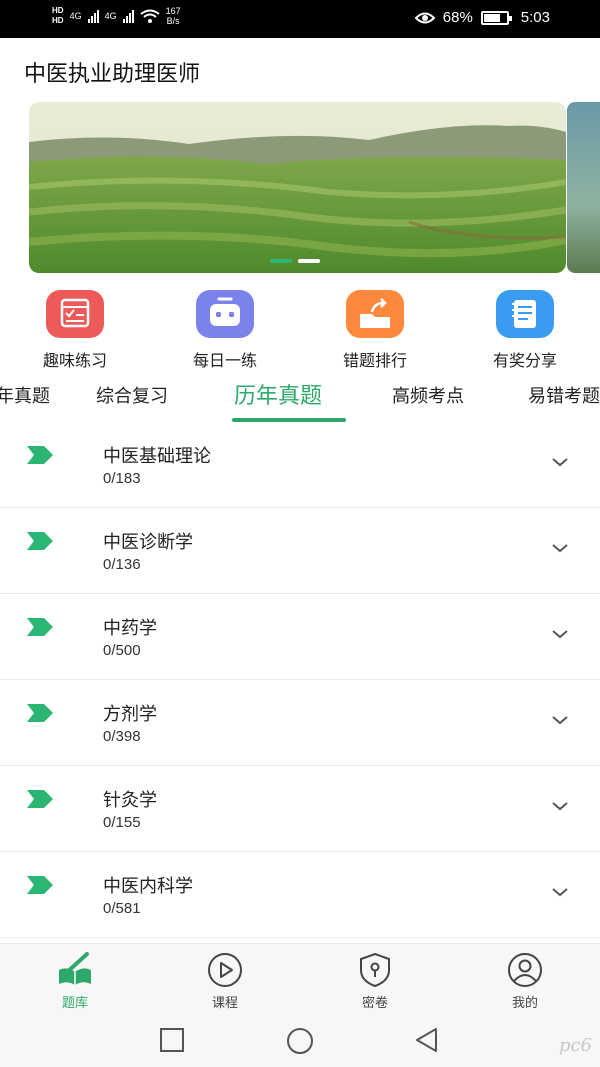 The image size is (600, 1067). I want to click on nav-question-bank: 题库, so click(75, 981).